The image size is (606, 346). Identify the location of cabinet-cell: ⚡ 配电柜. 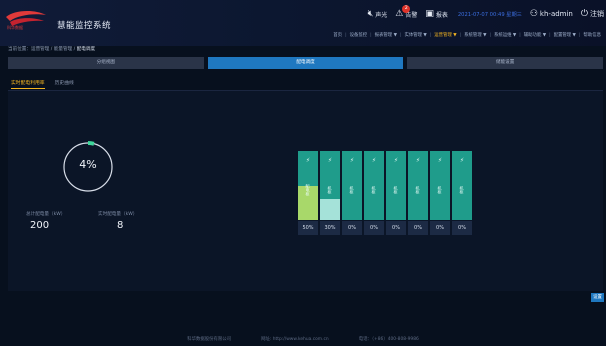
(308, 185).